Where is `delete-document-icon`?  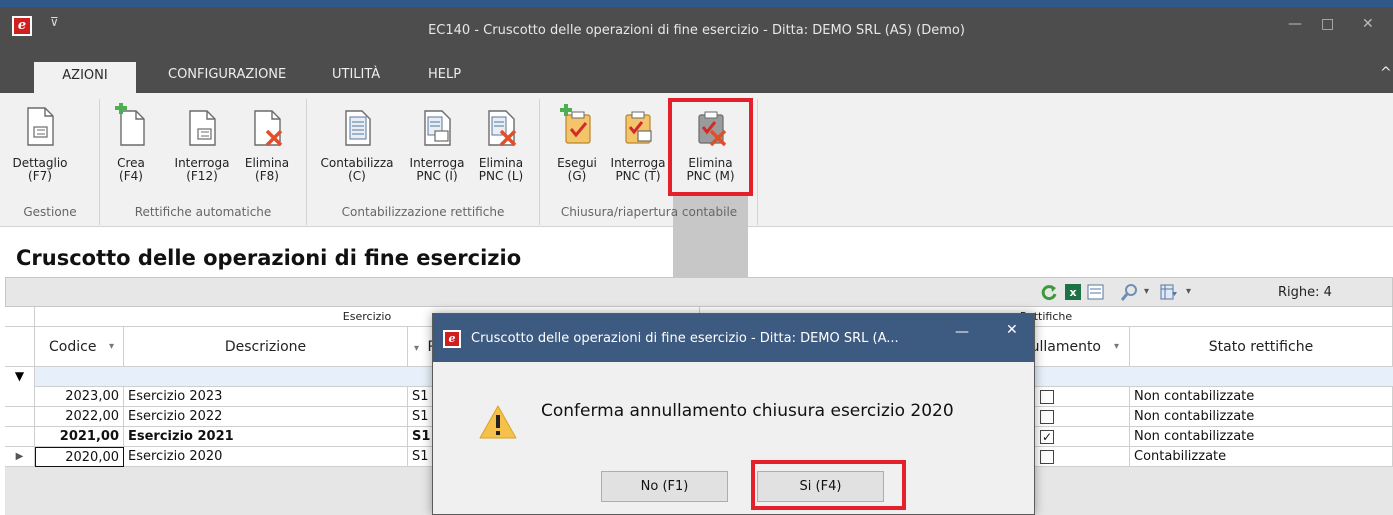 delete-document-icon is located at coordinates (268, 128).